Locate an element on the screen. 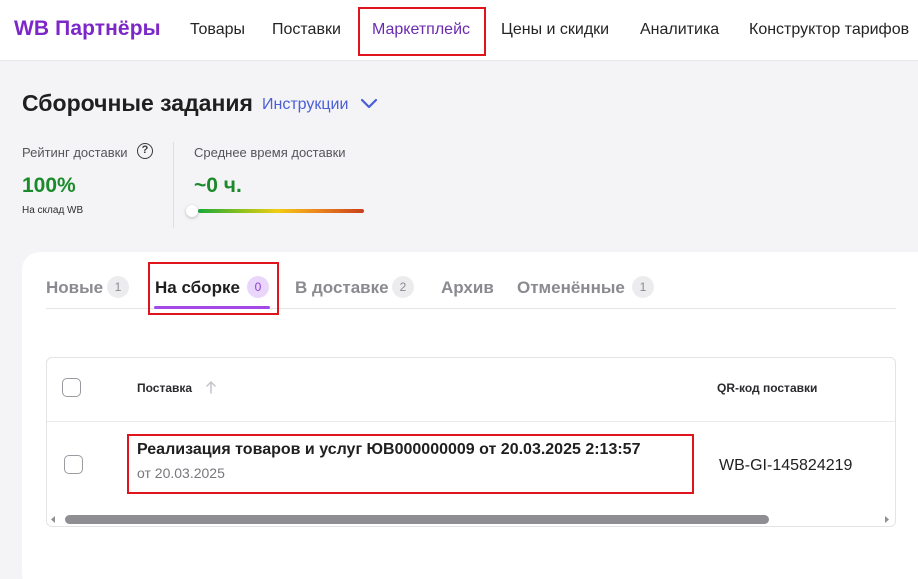 This screenshot has width=918, height=579. delivery-time-gauge is located at coordinates (281, 211).